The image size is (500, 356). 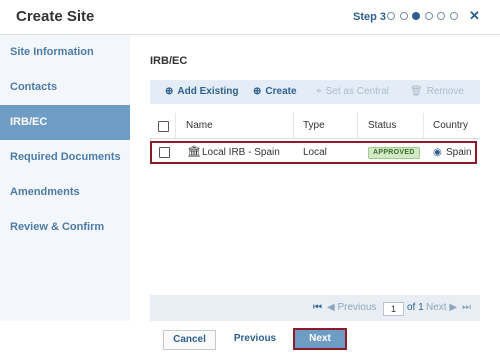 What do you see at coordinates (189, 340) in the screenshot?
I see `cancel-button: Cancel` at bounding box center [189, 340].